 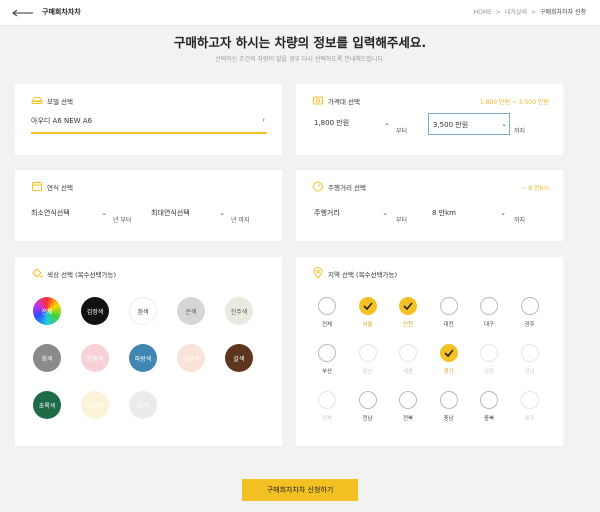 I want to click on mileage-to-select: 8 만km ⌄, so click(x=470, y=215).